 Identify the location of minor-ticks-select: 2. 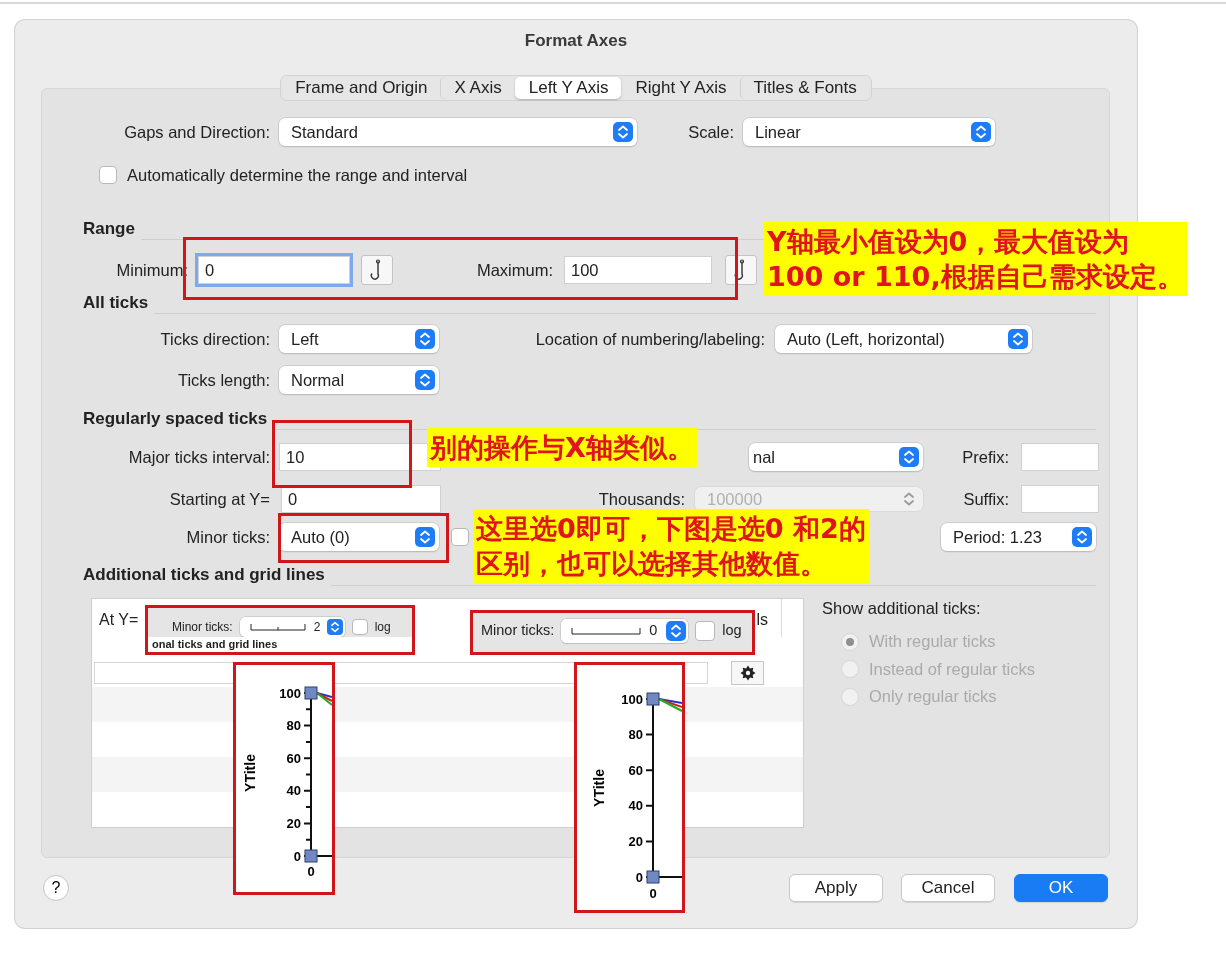
(292, 627).